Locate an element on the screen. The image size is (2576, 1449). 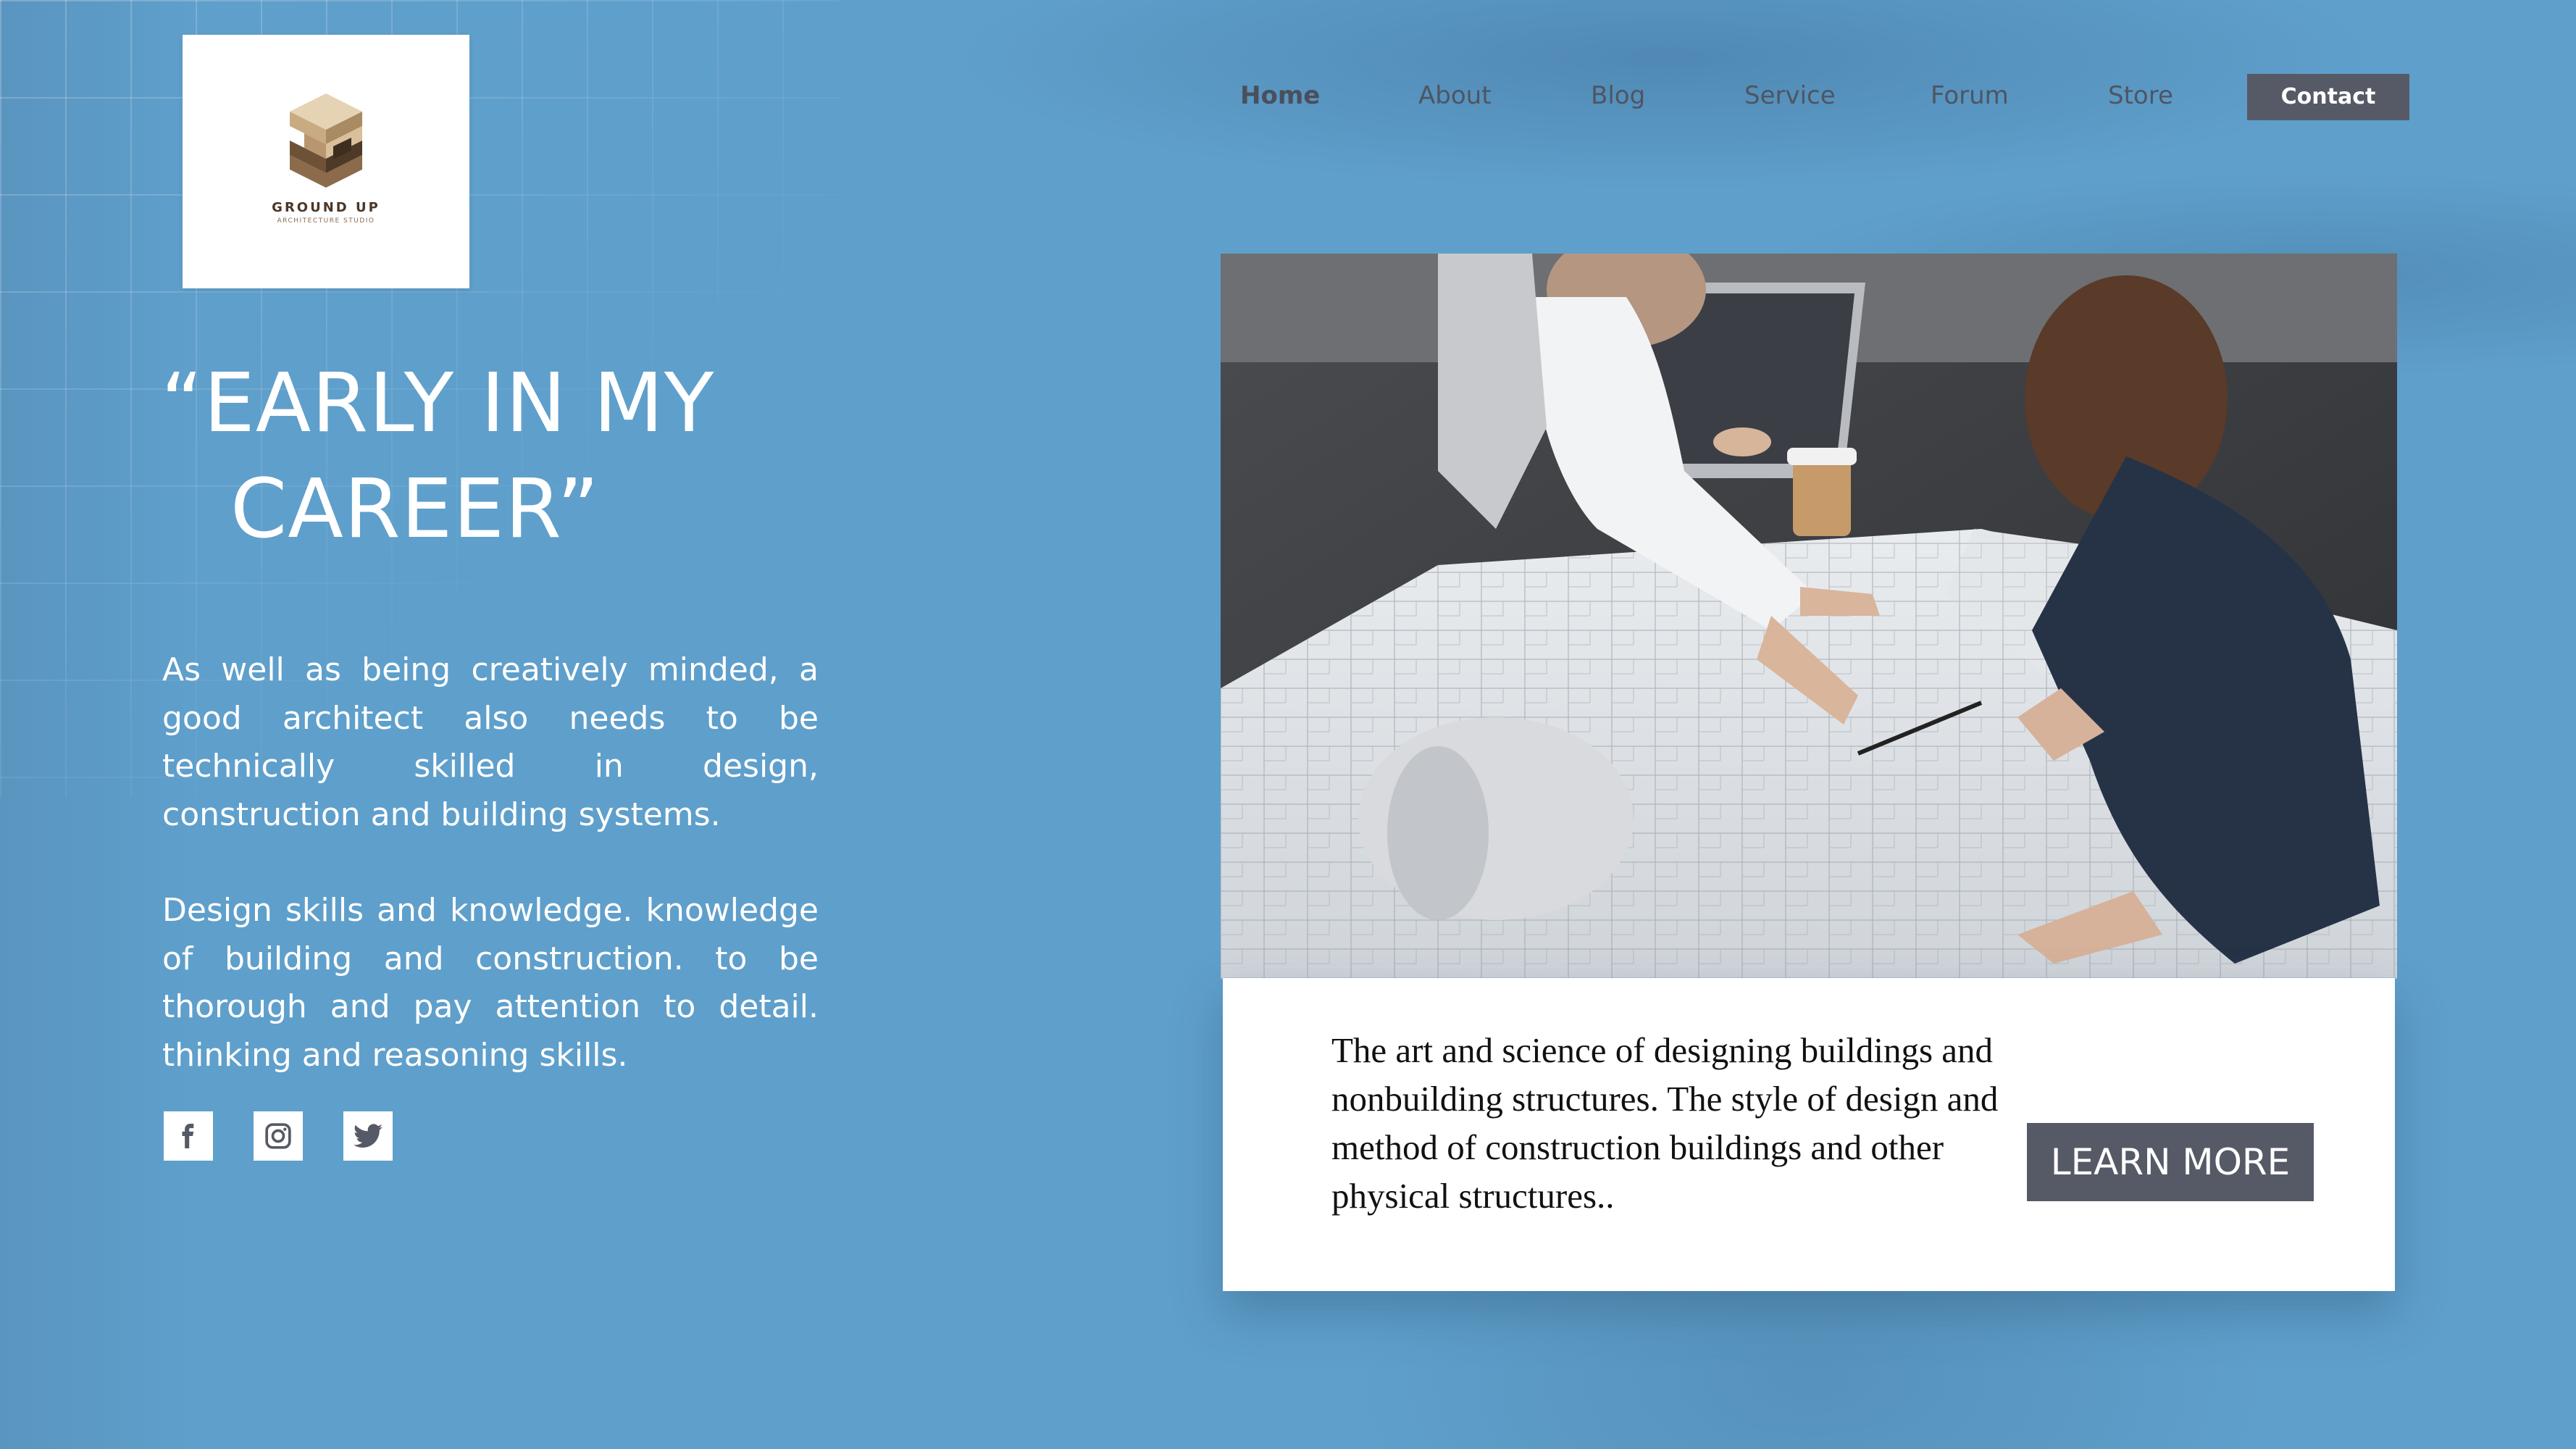
twitter-link is located at coordinates (368, 1136).